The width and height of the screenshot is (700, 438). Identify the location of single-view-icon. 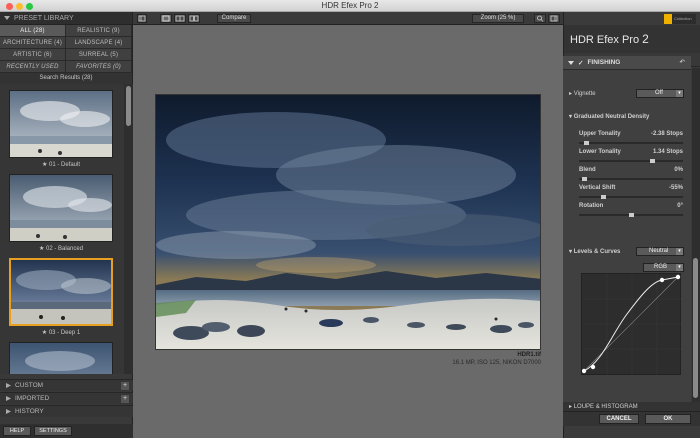
(166, 18).